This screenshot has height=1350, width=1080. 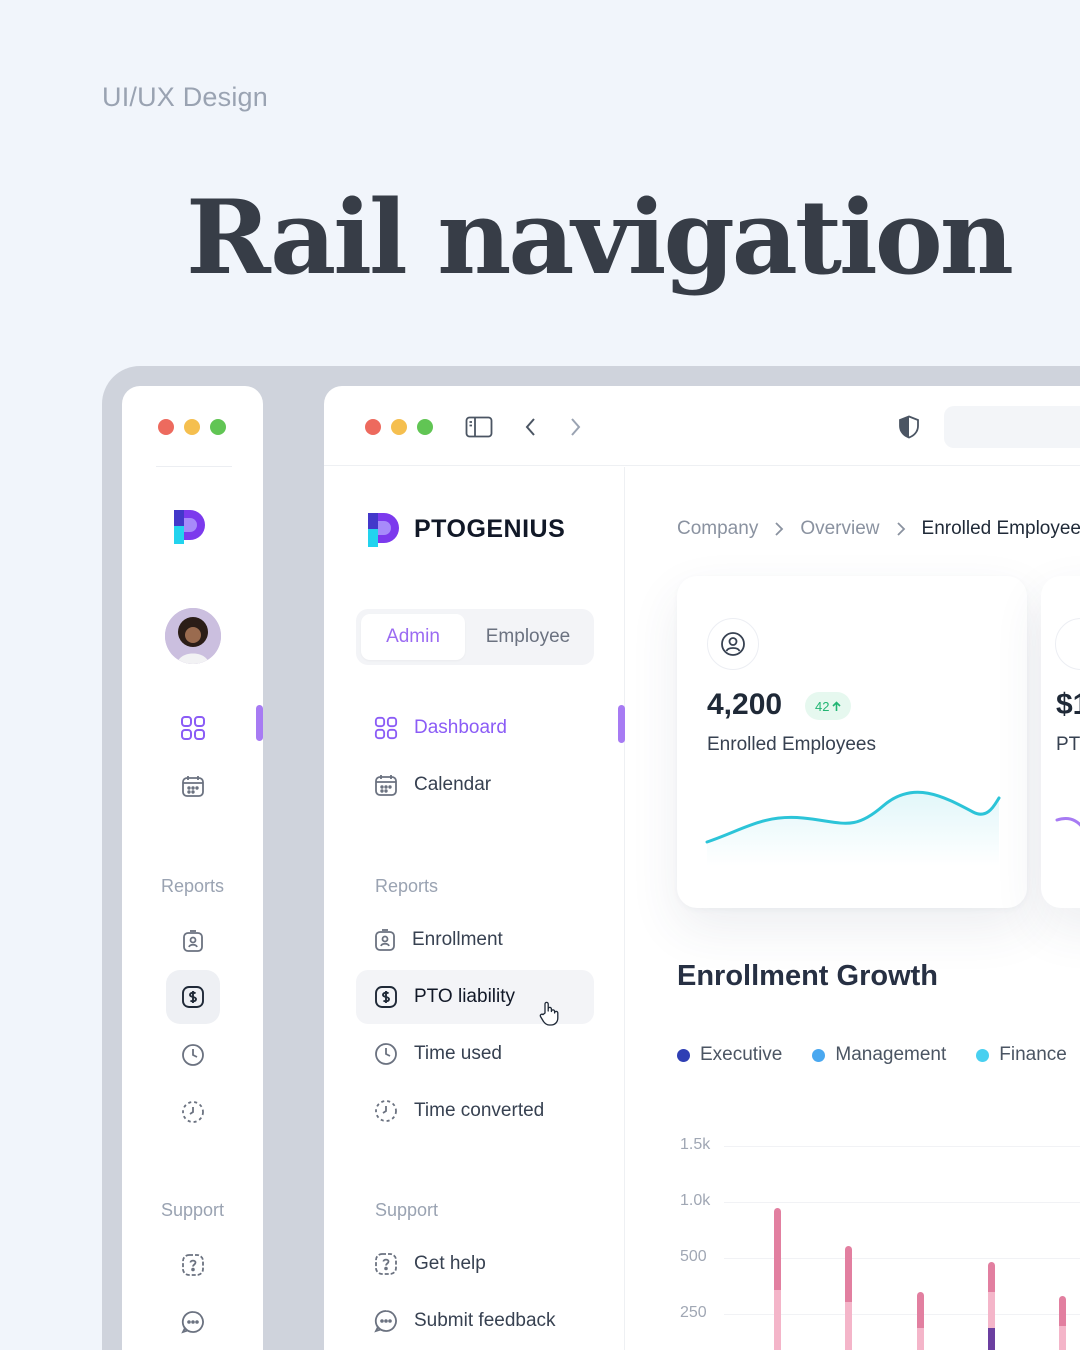 I want to click on sidebar-item-label: Time converted, so click(x=479, y=1110).